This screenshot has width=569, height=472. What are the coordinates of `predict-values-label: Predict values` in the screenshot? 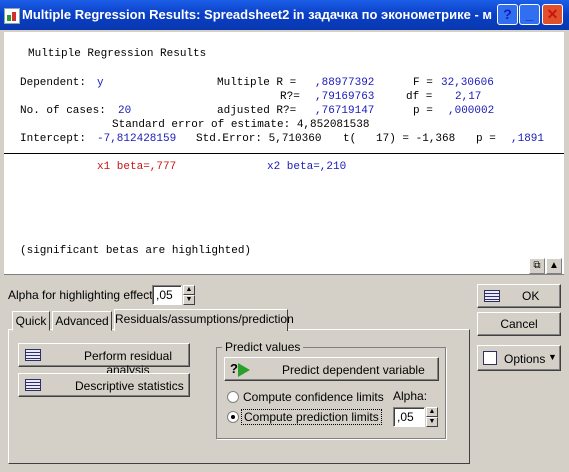 It's located at (263, 347).